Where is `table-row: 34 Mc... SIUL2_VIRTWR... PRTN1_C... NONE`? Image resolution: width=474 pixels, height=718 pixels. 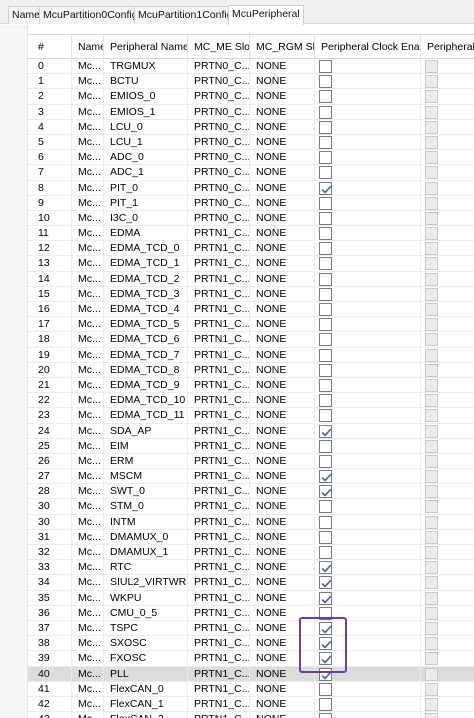
table-row: 34 Mc... SIUL2_VIRTWR... PRTN1_C... NONE is located at coordinates (251, 583).